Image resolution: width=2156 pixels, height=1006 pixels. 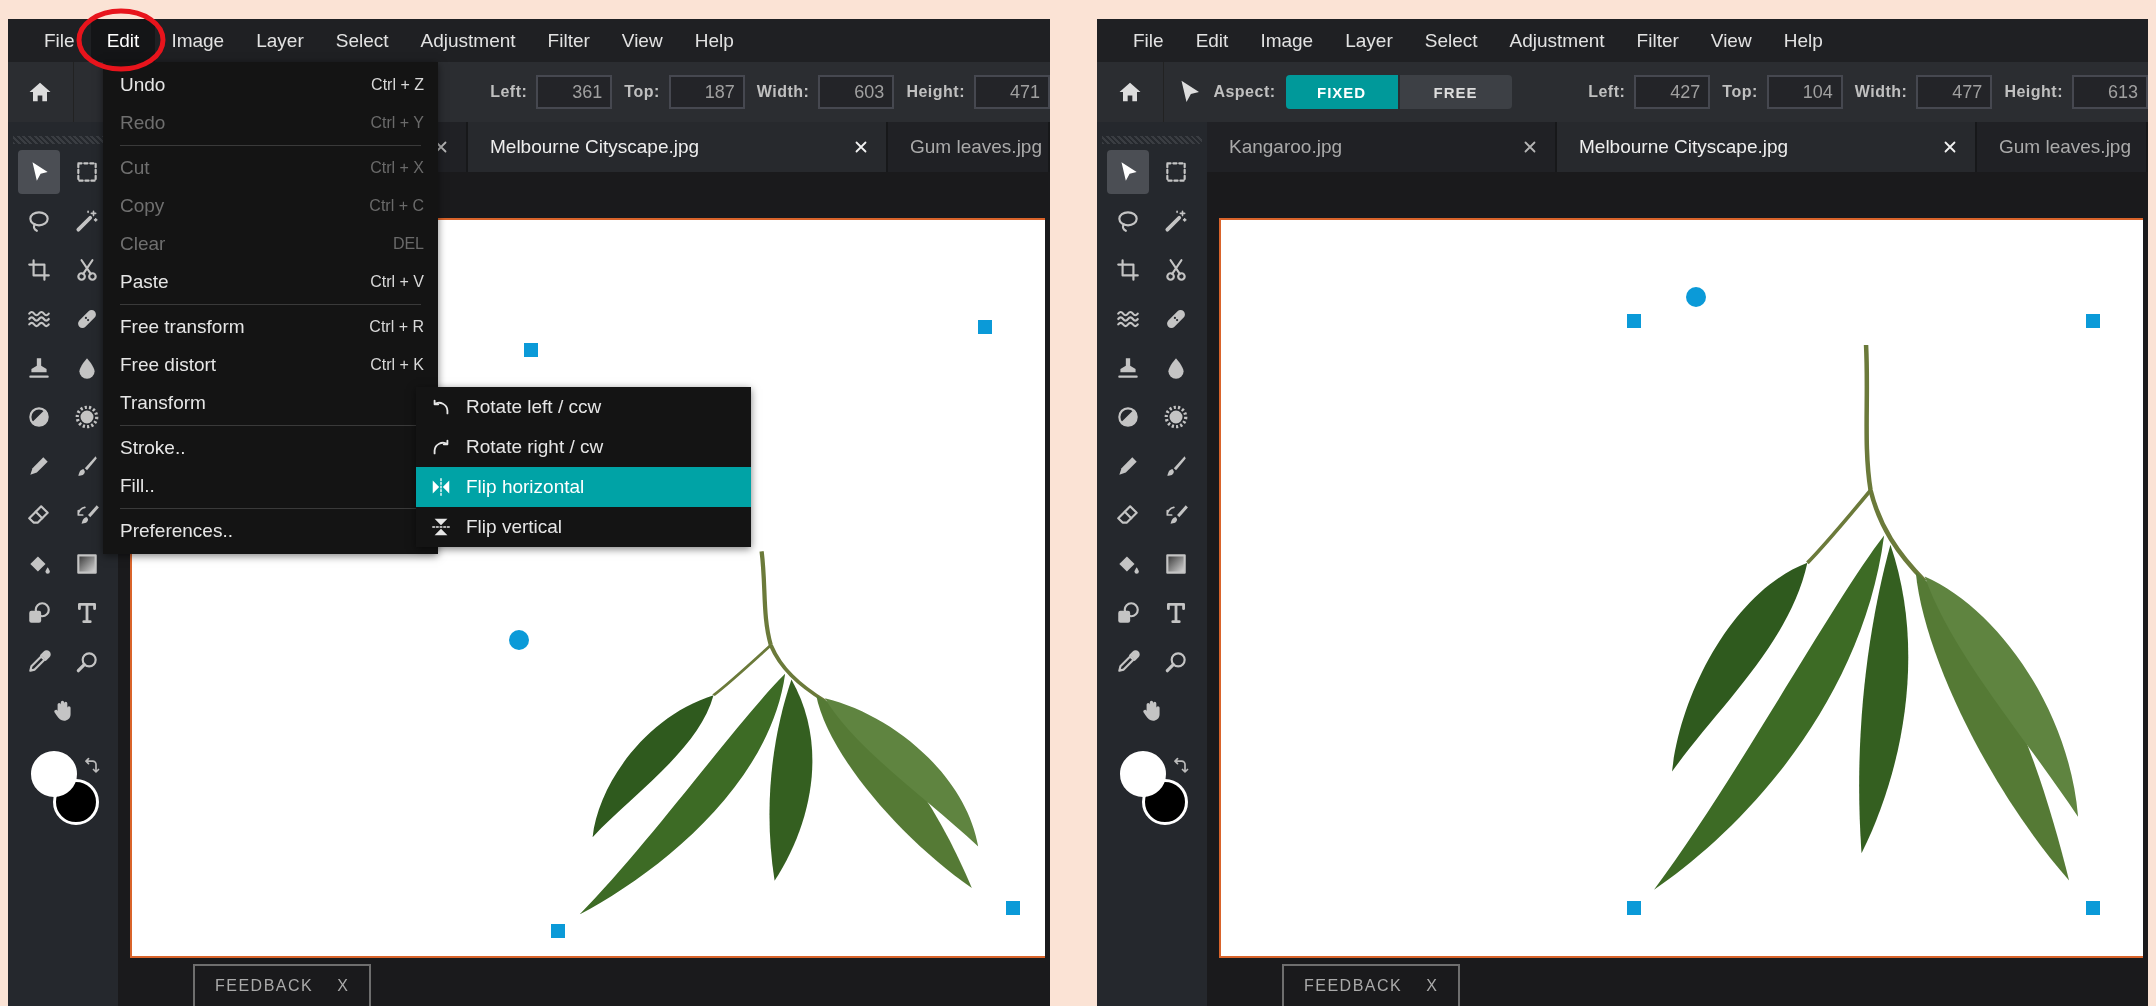 I want to click on submenu-option: Rotate left / ccw, so click(x=583, y=407).